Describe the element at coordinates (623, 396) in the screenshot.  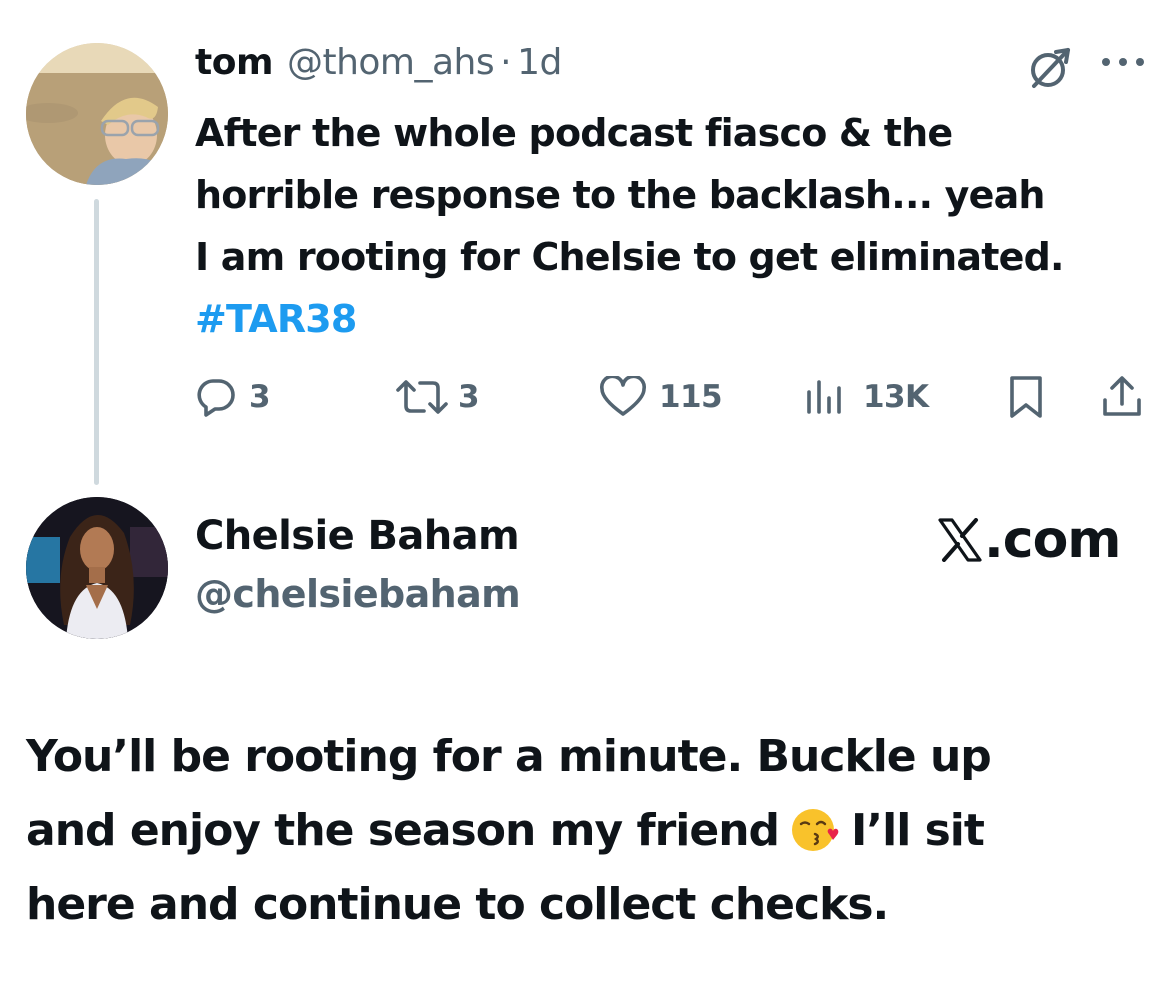
I see `like-icon` at that location.